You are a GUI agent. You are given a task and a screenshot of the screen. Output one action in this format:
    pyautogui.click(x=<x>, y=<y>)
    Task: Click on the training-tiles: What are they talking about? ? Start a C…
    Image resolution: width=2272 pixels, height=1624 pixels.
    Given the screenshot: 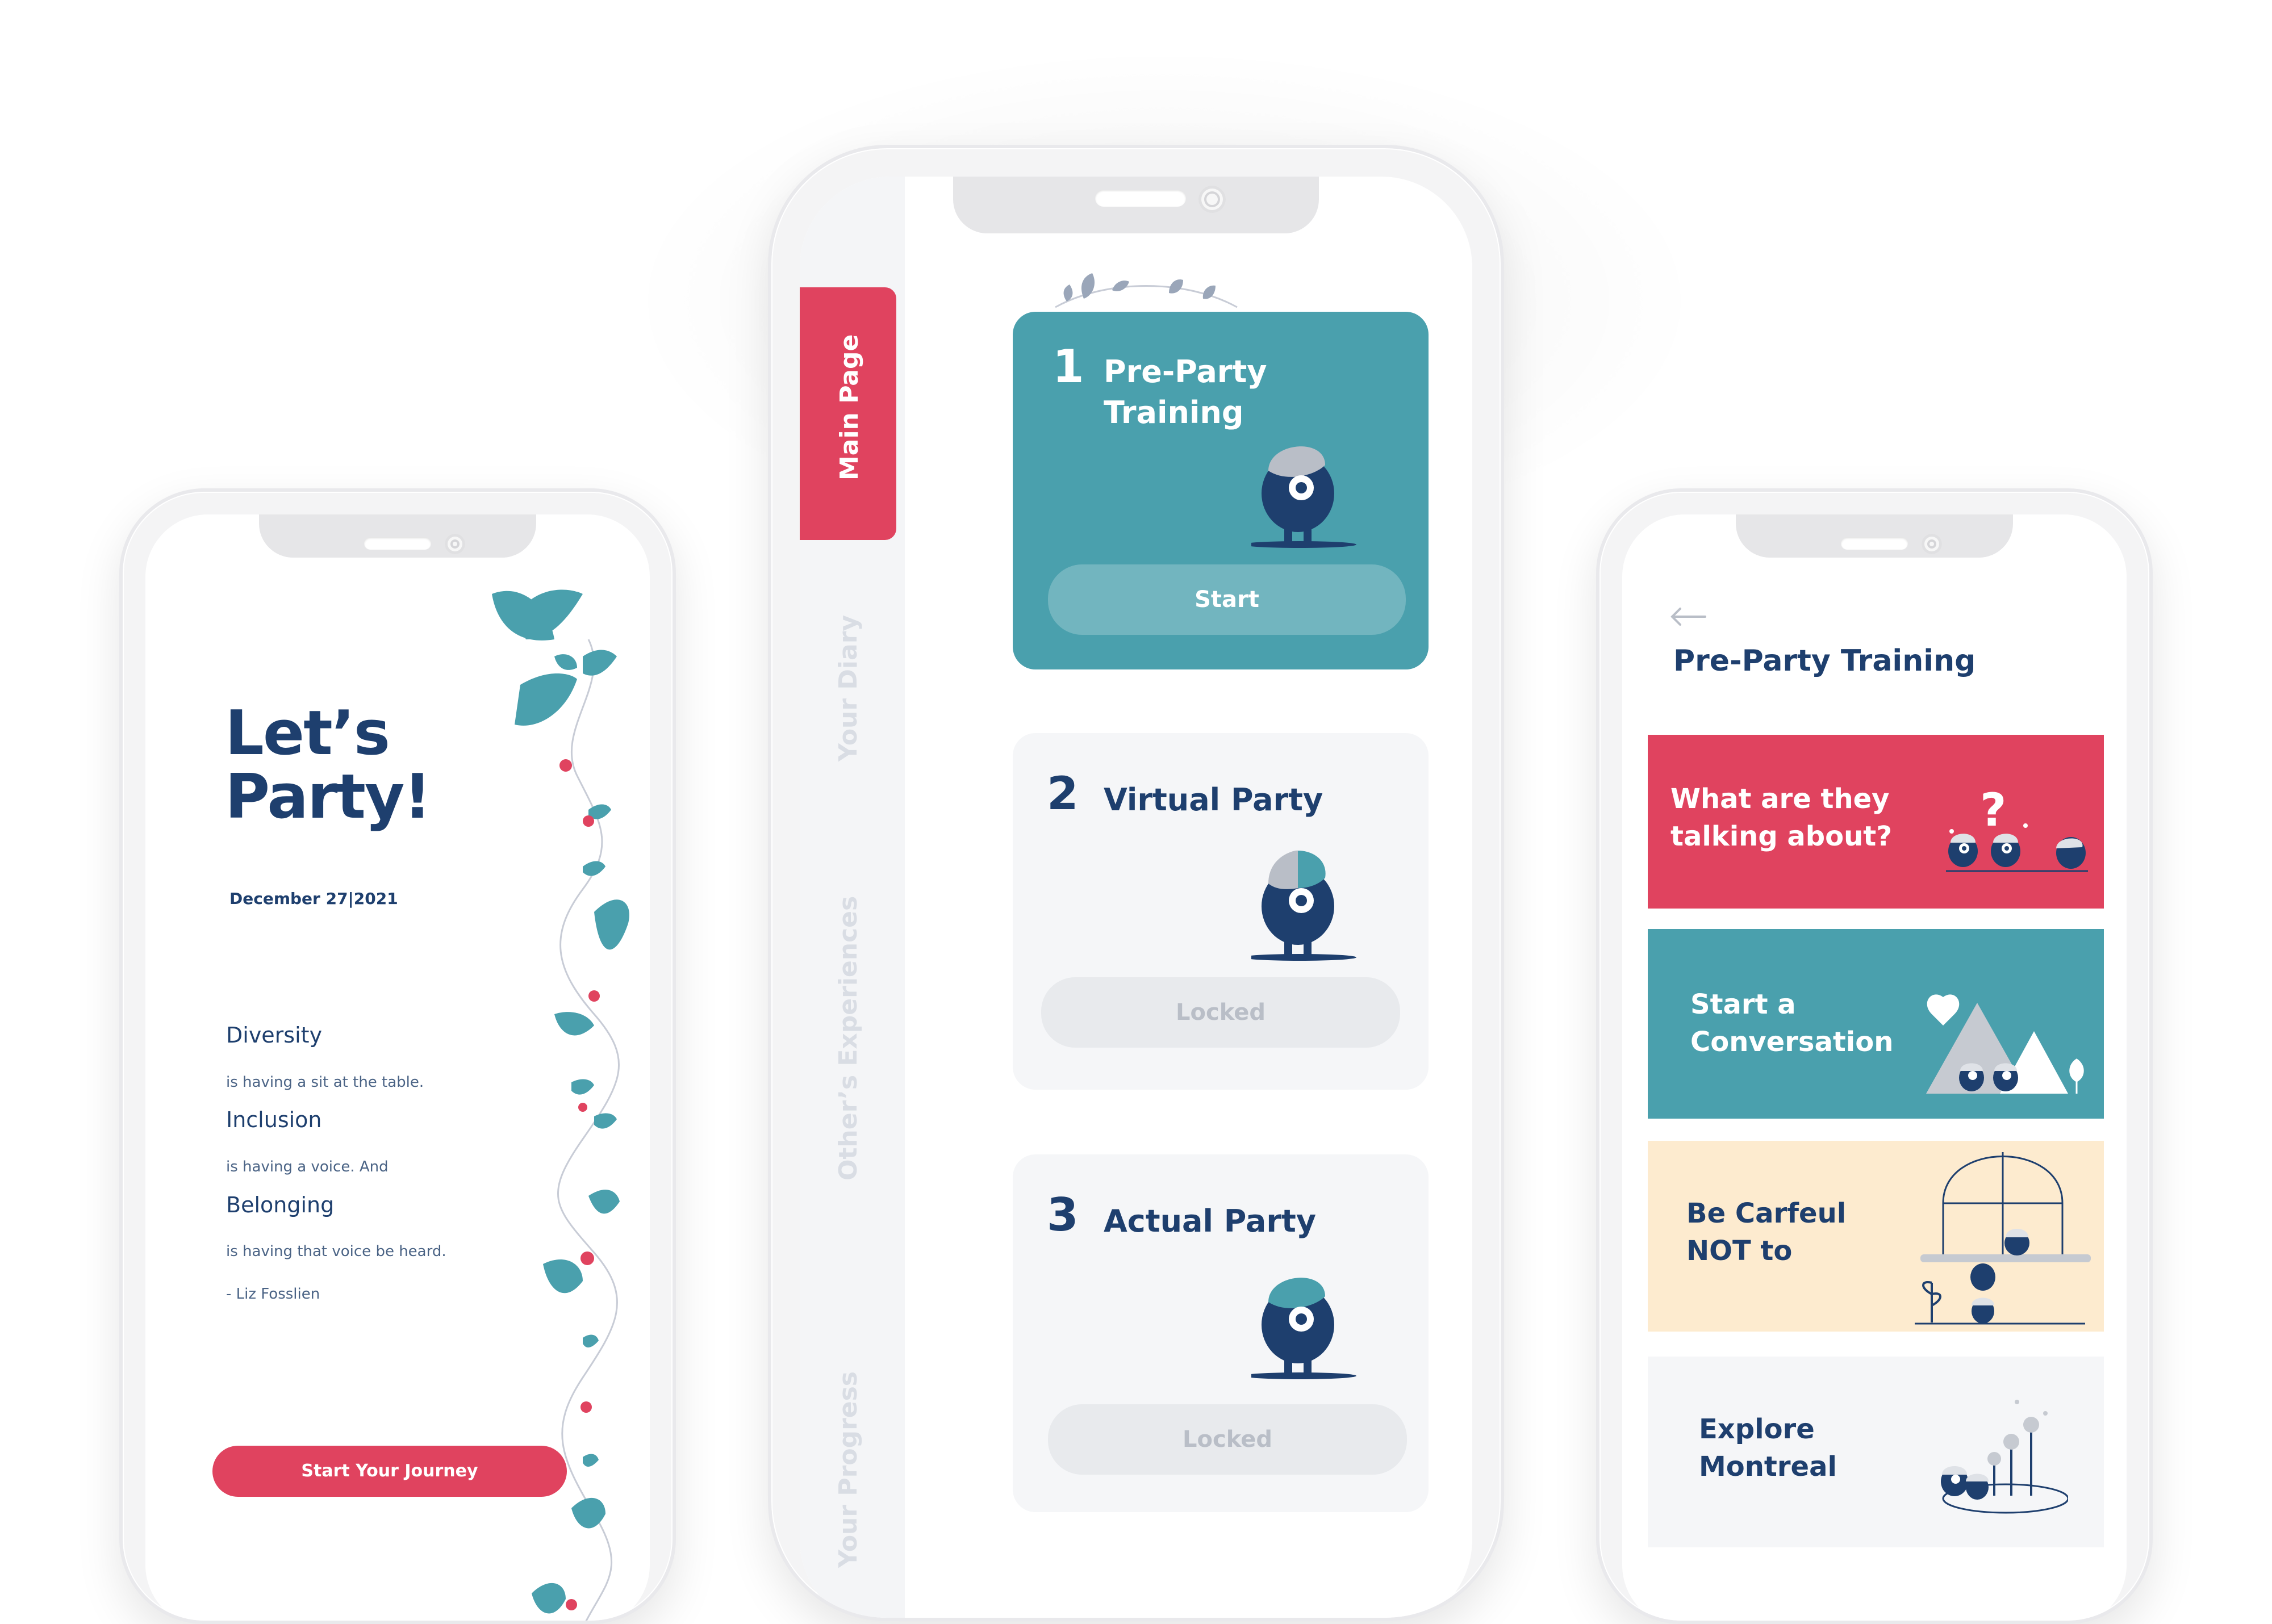 What is the action you would take?
    pyautogui.click(x=1876, y=1178)
    